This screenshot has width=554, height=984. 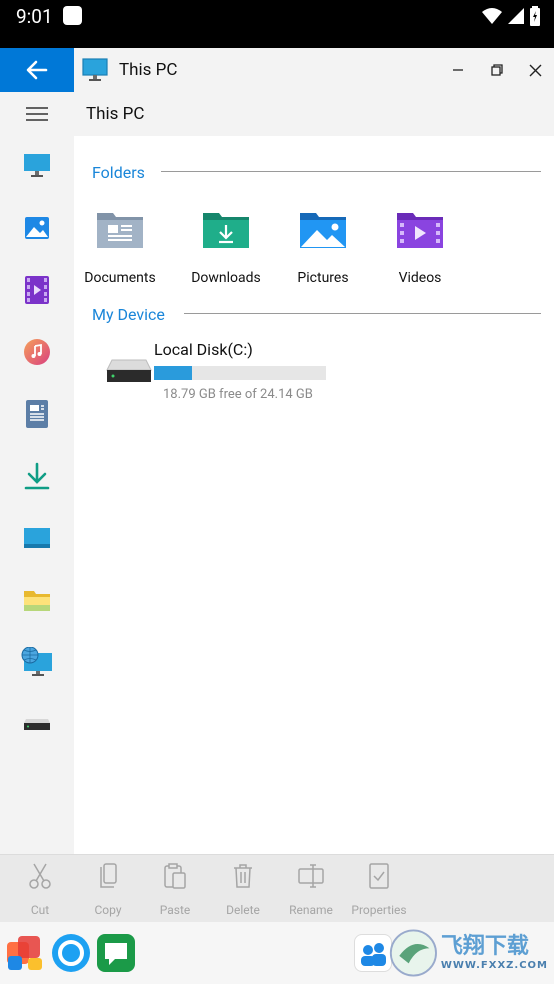 What do you see at coordinates (277, 24) in the screenshot?
I see `status-bar: 9:01` at bounding box center [277, 24].